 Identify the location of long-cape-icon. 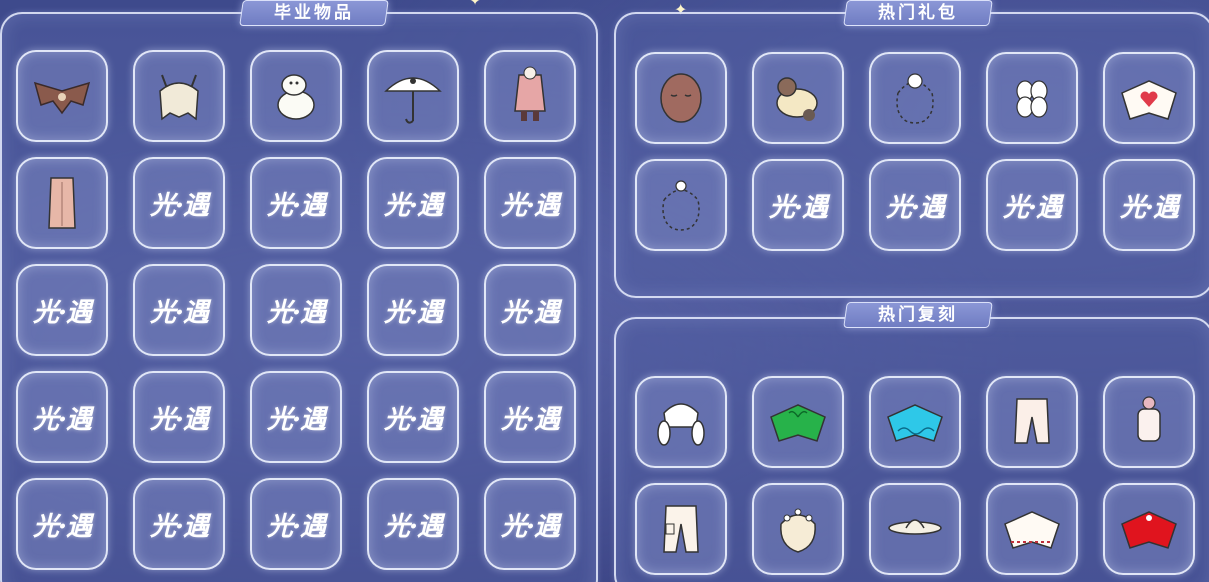
(62, 203).